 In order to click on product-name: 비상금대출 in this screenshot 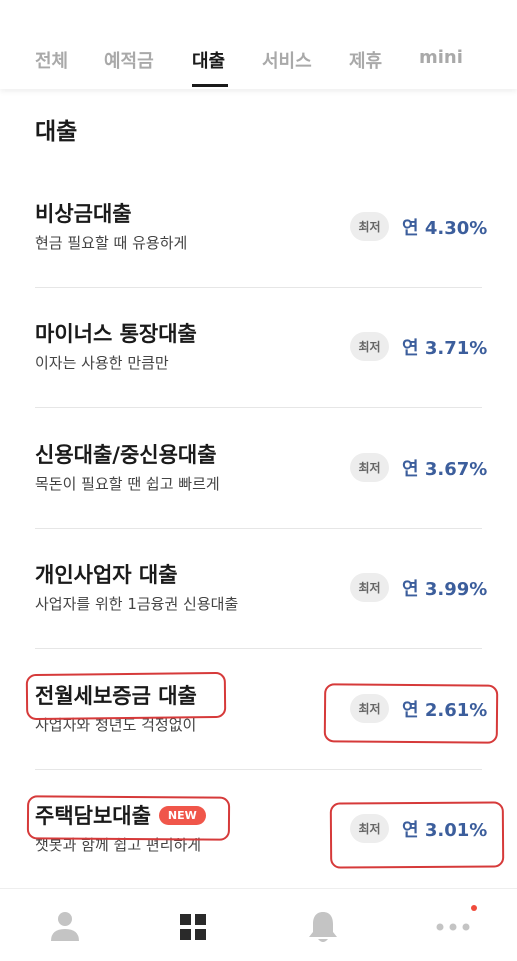, I will do `click(83, 214)`.